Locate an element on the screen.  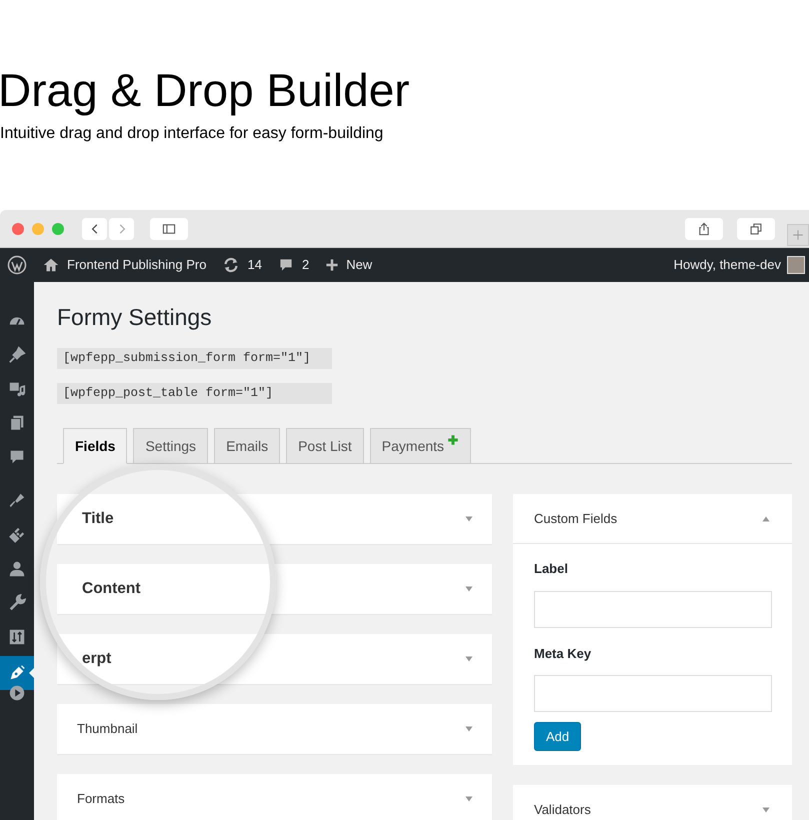
share-button is located at coordinates (704, 229).